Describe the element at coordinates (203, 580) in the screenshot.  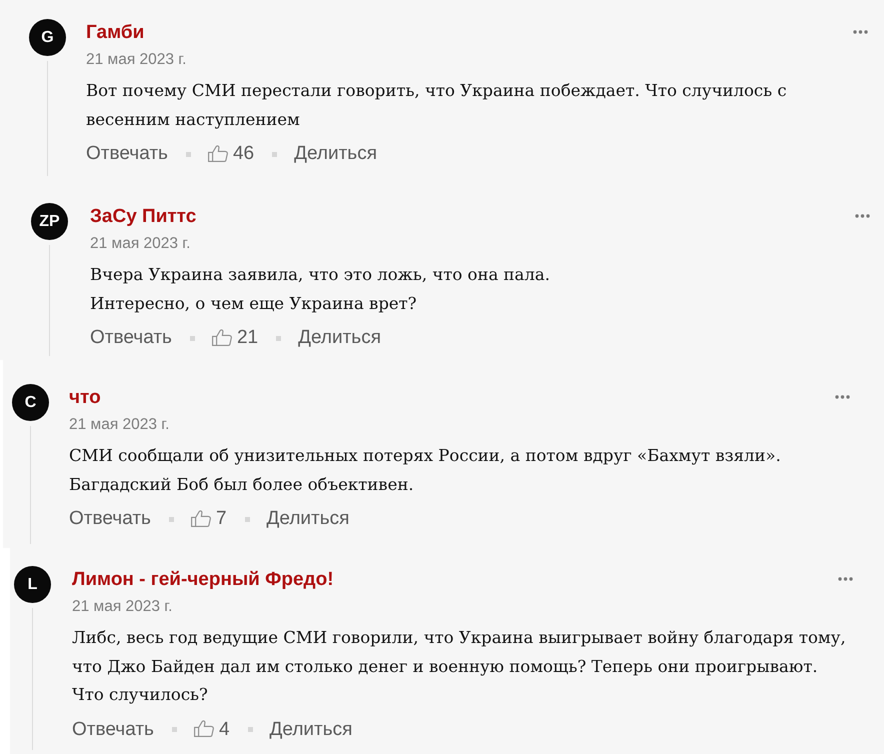
I see `author-name: Лимон - гей-черный Фредо!` at that location.